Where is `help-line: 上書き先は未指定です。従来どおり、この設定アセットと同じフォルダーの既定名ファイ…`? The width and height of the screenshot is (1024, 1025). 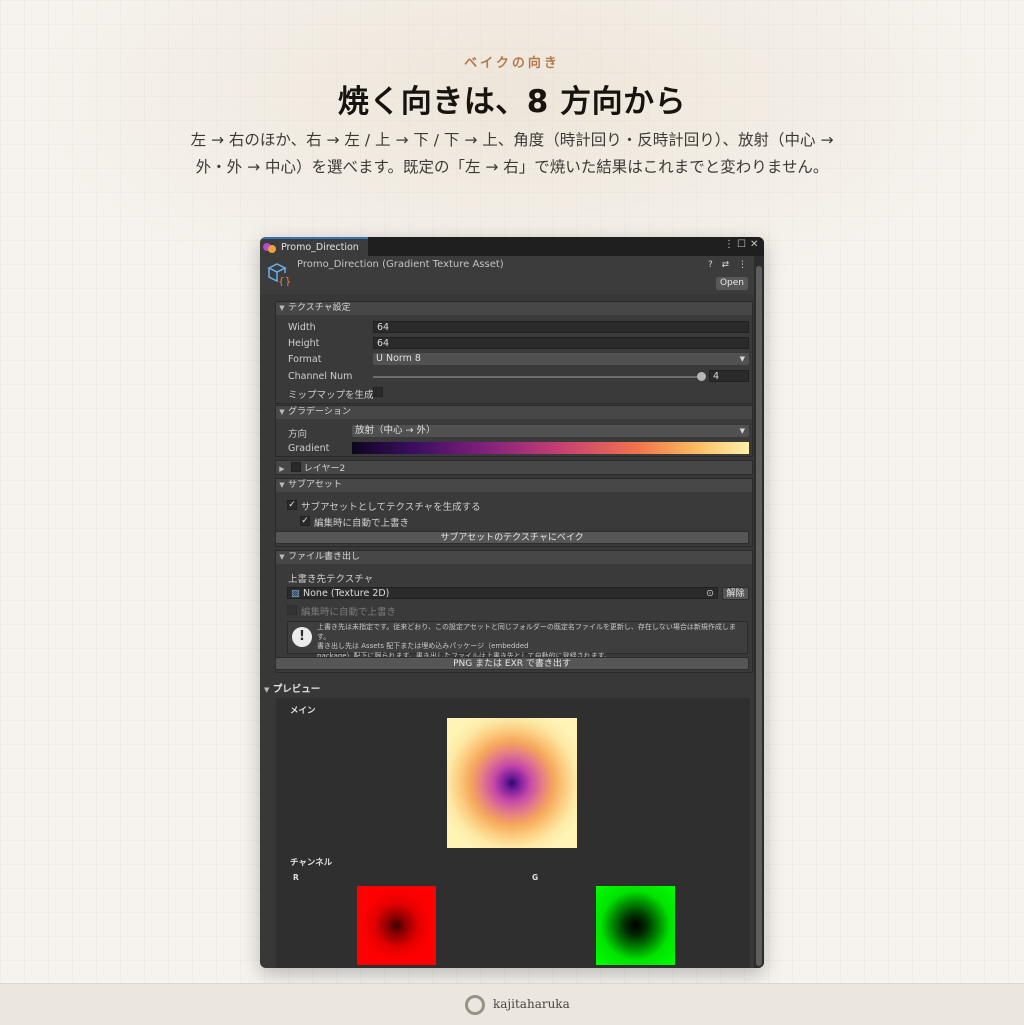 help-line: 上書き先は未指定です。従来どおり、この設定アセットと同じフォルダーの既定名ファイ… is located at coordinates (526, 632).